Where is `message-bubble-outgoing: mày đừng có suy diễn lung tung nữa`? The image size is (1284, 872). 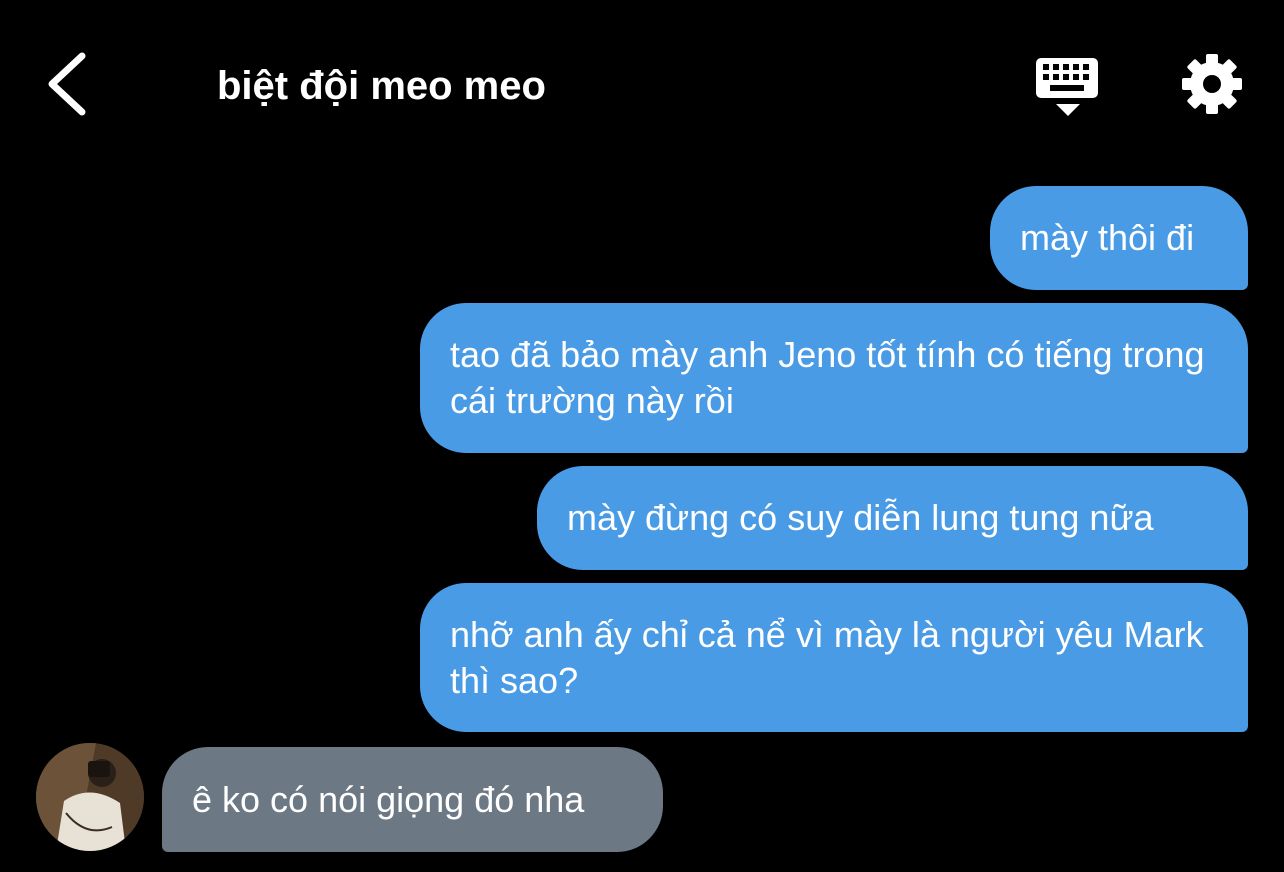
message-bubble-outgoing: mày đừng có suy diễn lung tung nữa is located at coordinates (892, 518).